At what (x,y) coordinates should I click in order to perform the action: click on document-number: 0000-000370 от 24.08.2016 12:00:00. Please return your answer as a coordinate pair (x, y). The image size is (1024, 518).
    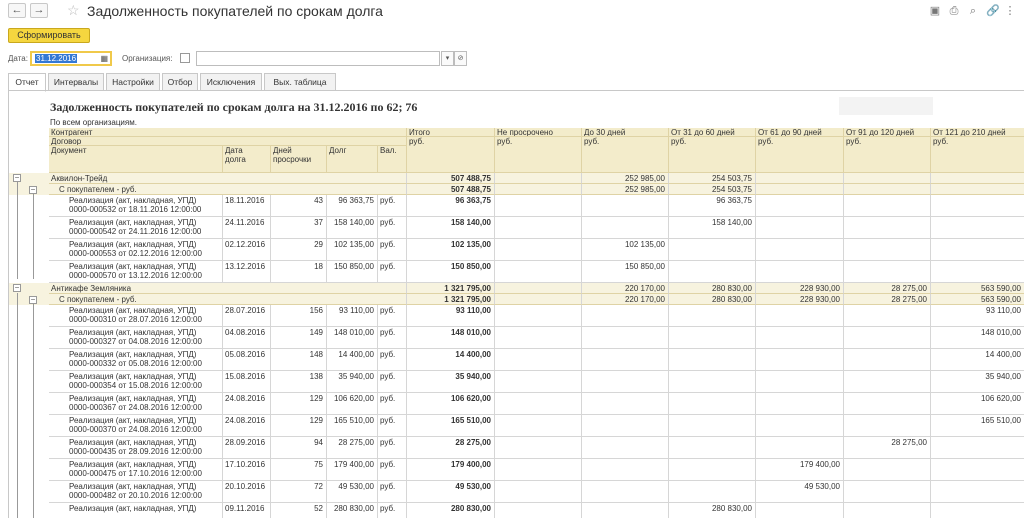
    Looking at the image, I should click on (135, 429).